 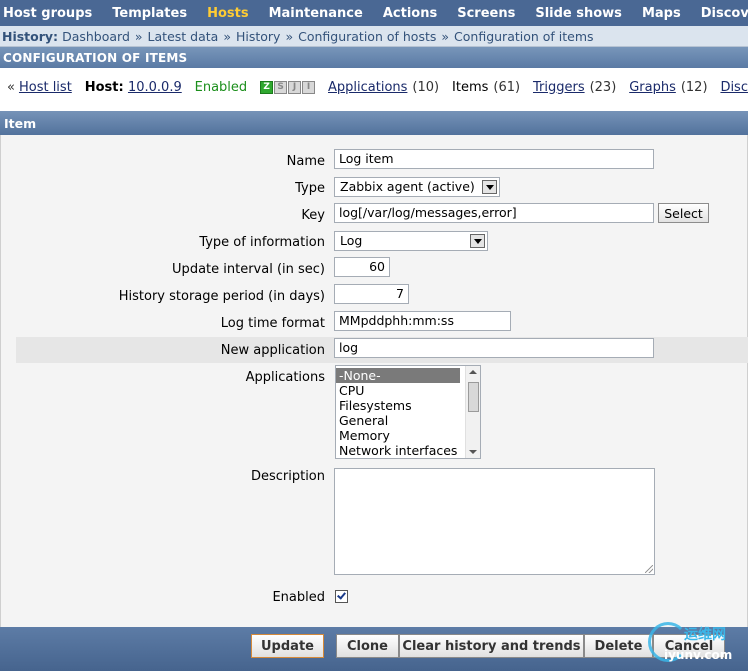 I want to click on type-label: Type, so click(x=310, y=188).